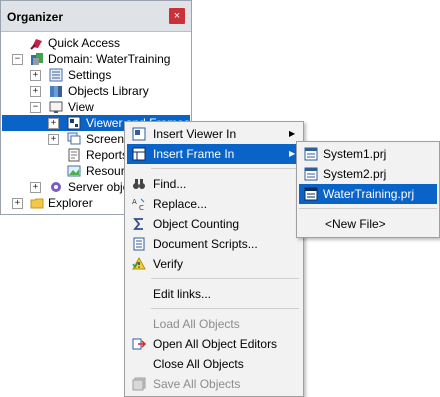 This screenshot has height=397, width=440. What do you see at coordinates (355, 224) in the screenshot?
I see `submenu-item-label: <New File>` at bounding box center [355, 224].